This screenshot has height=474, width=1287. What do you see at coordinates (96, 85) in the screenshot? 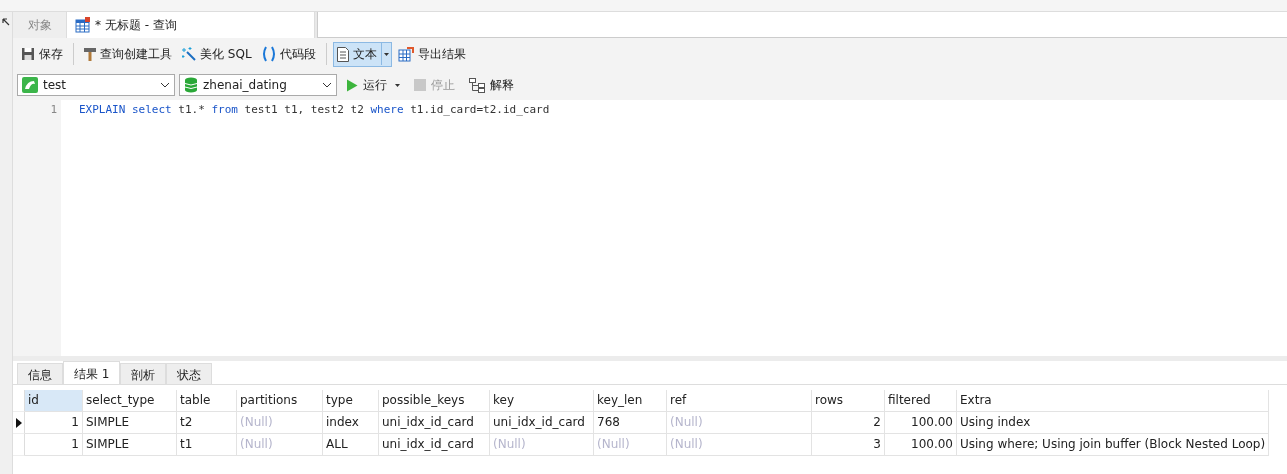
I see `connection-select: test` at bounding box center [96, 85].